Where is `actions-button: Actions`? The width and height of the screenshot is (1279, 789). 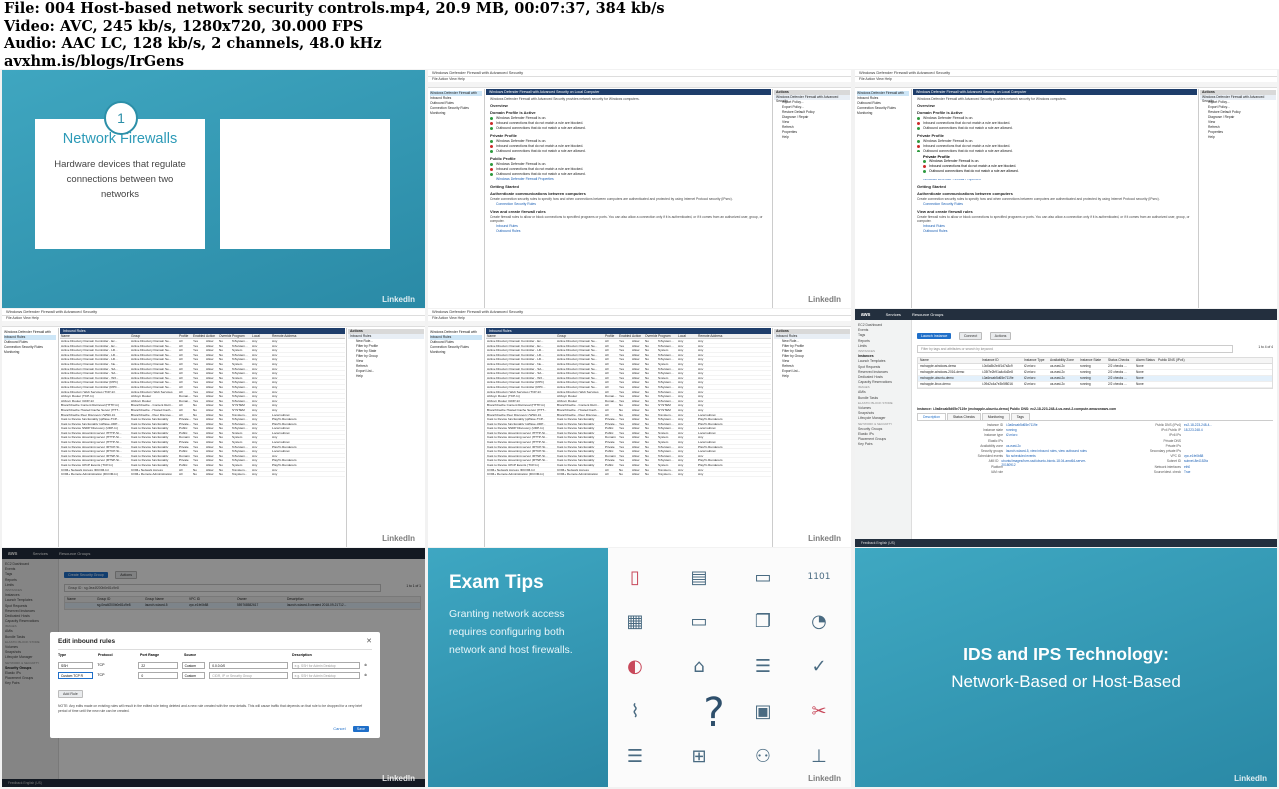 actions-button: Actions is located at coordinates (1000, 336).